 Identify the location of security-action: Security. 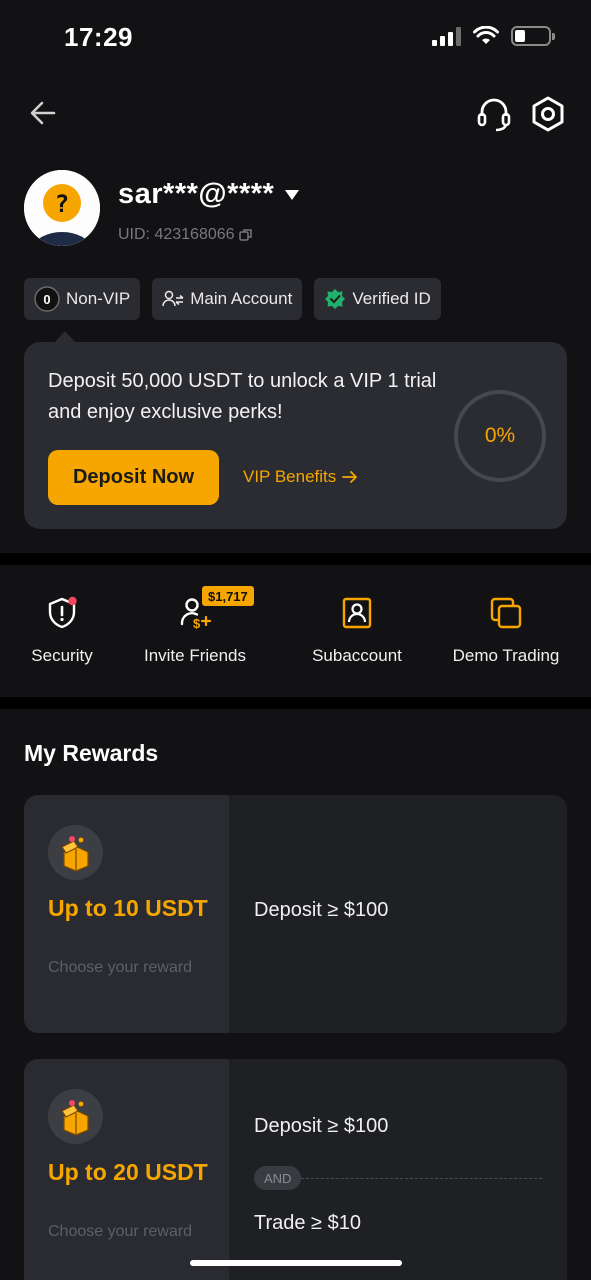
(66, 631).